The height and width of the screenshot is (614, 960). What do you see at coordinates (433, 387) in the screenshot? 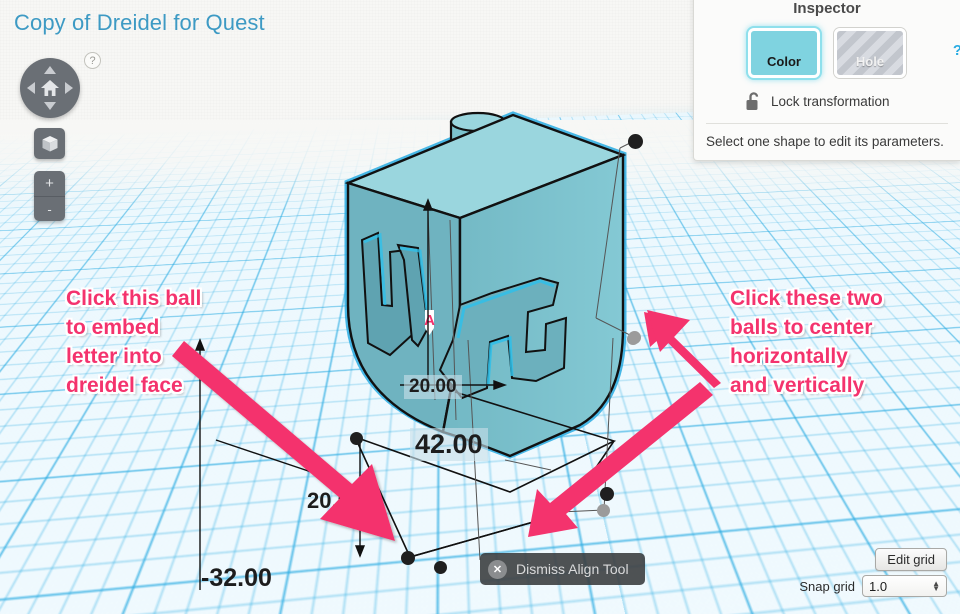
I see `dimension-label-depth: 20.00` at bounding box center [433, 387].